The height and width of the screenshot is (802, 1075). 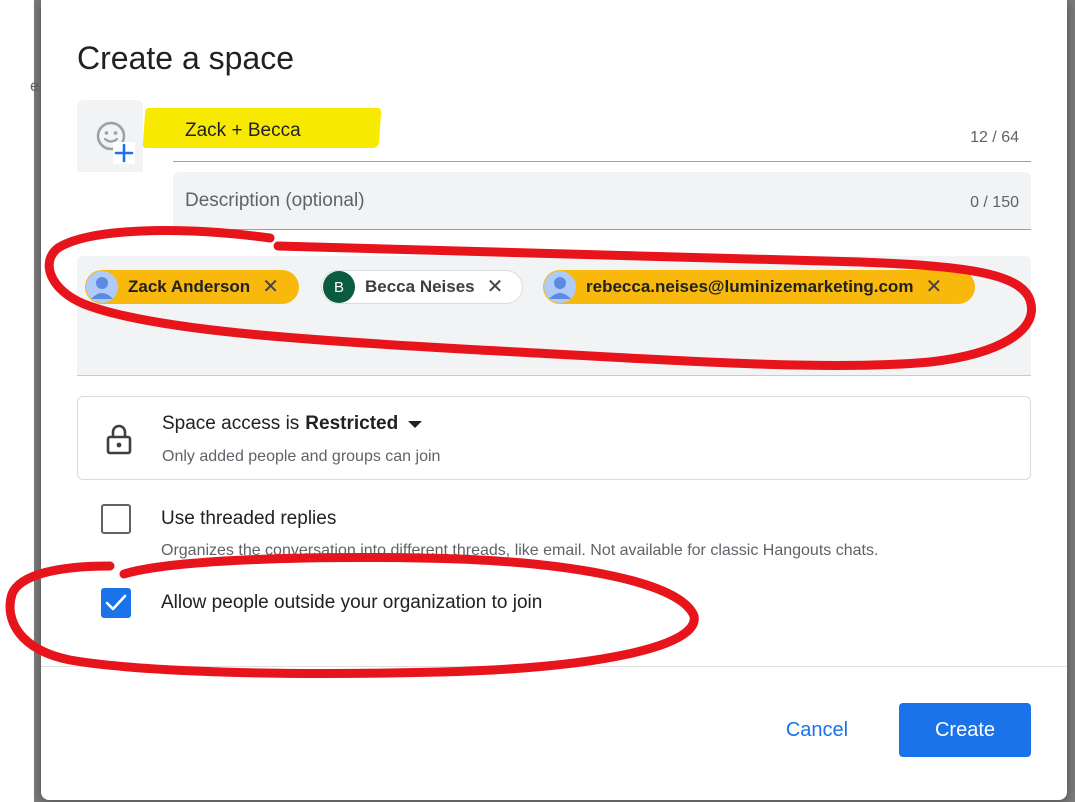 I want to click on footer-divider, so click(x=554, y=666).